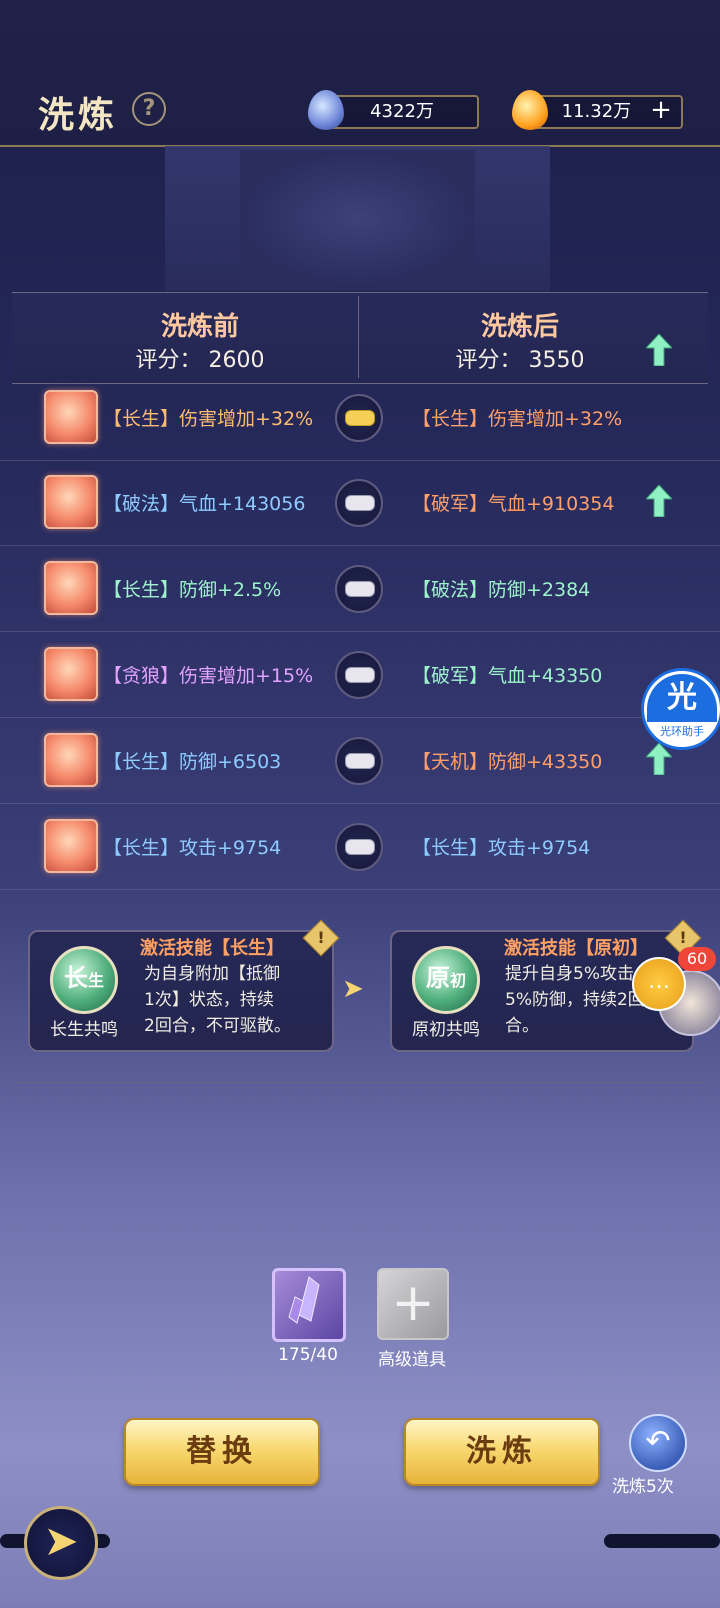 Image resolution: width=720 pixels, height=1608 pixels. What do you see at coordinates (437, 977) in the screenshot?
I see `skill-orb-text: 原` at bounding box center [437, 977].